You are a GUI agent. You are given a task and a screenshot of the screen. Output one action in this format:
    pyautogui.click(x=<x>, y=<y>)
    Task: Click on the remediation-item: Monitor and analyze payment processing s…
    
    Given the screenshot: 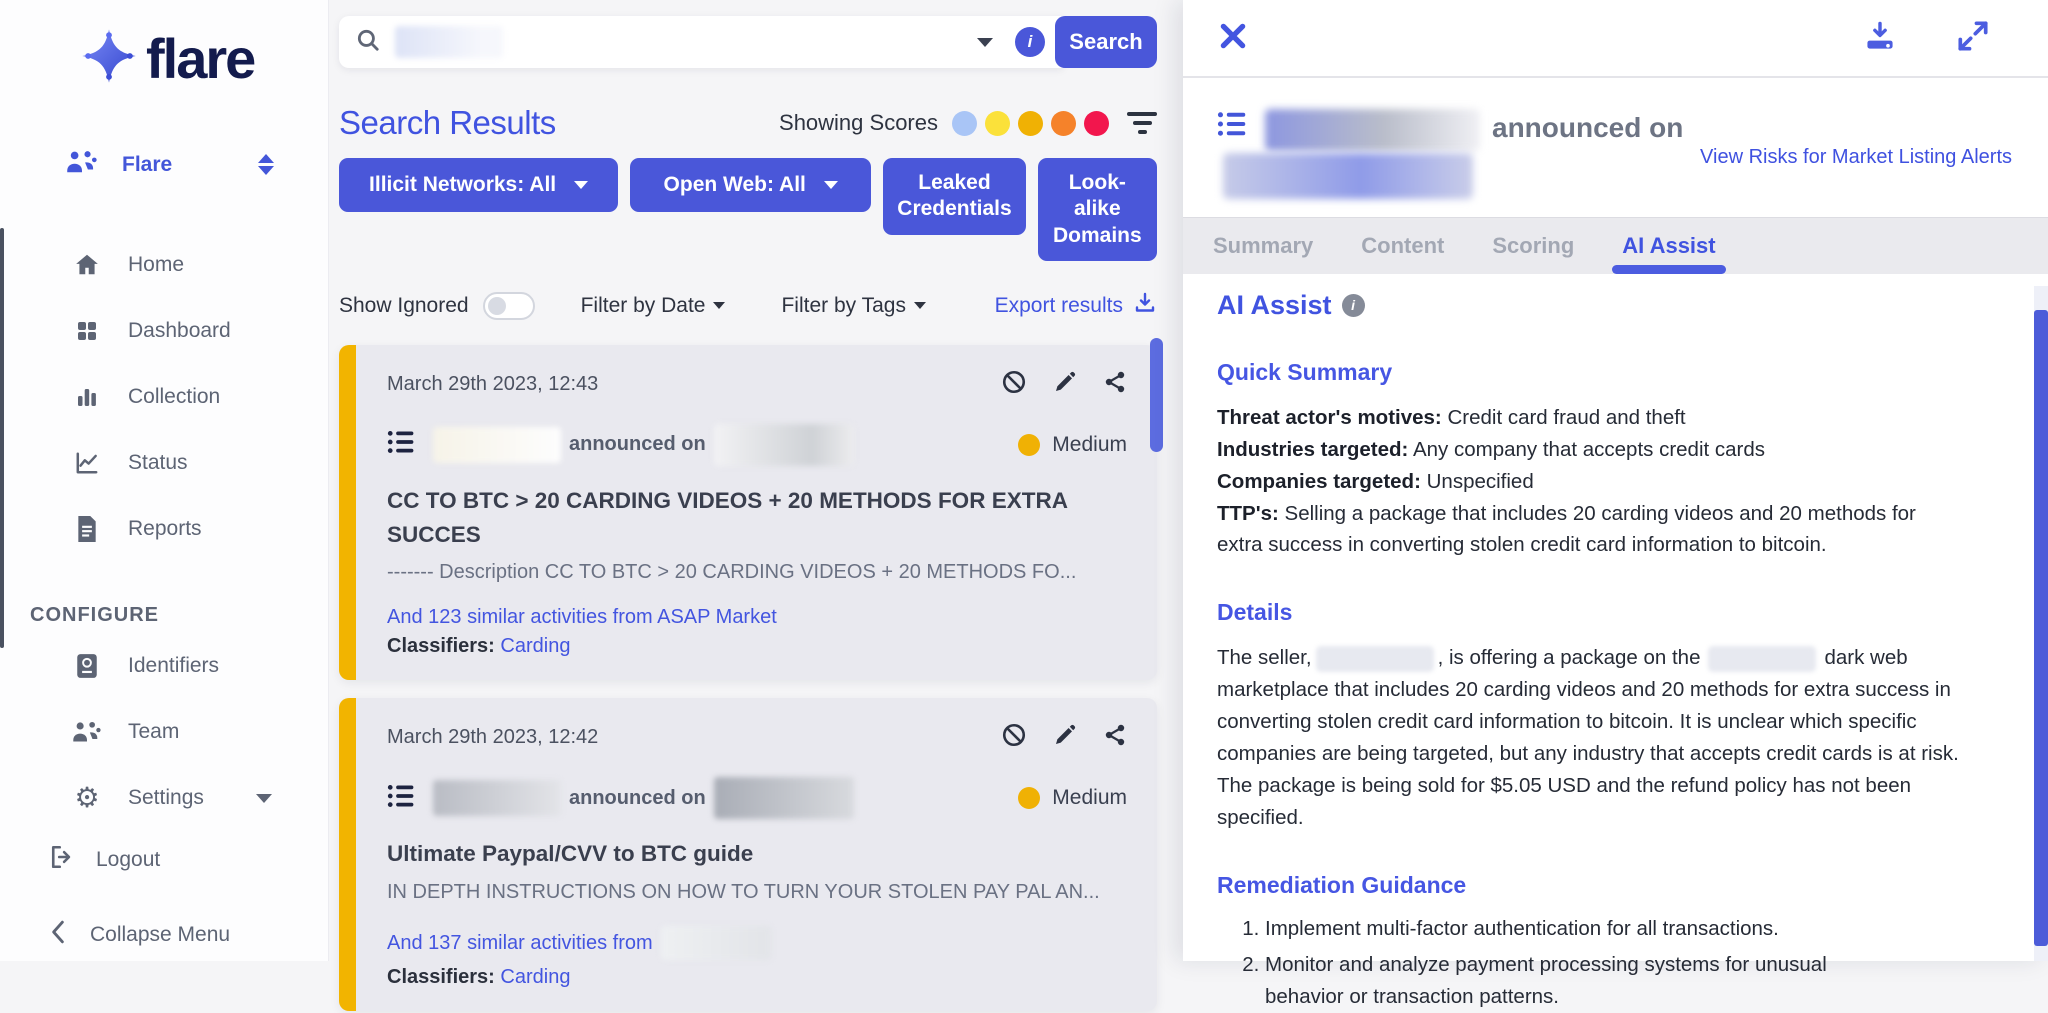 What is the action you would take?
    pyautogui.click(x=1571, y=981)
    